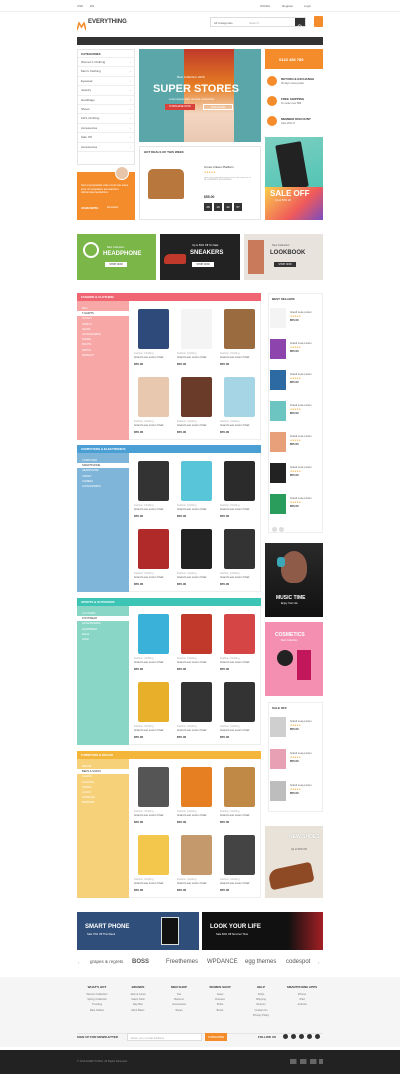 The height and width of the screenshot is (1074, 400). Describe the element at coordinates (220, 1010) in the screenshot. I see `footer-link: Boots` at that location.